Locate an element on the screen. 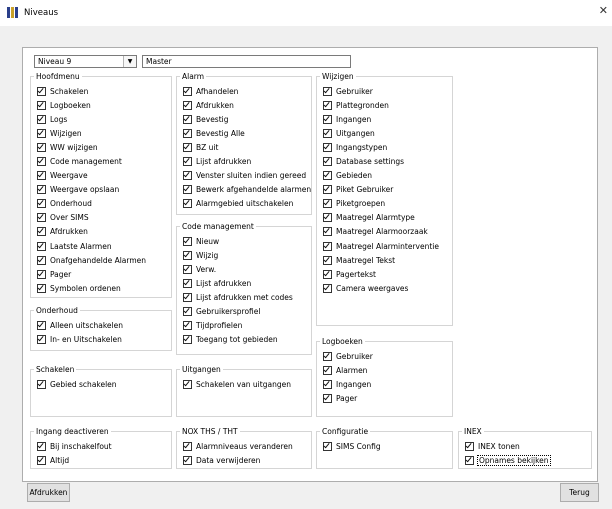 This screenshot has height=509, width=612. checkbox-item: Bewerk afgehandelde alarmen is located at coordinates (247, 190).